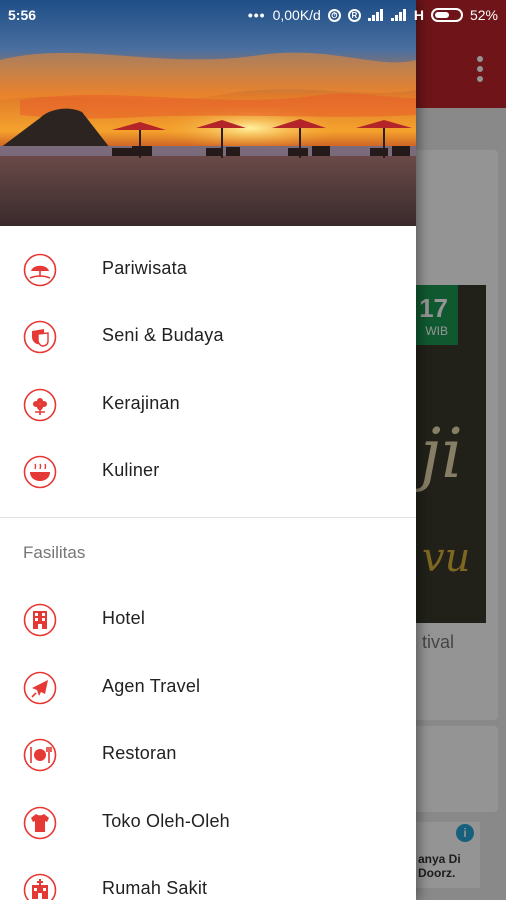 The image size is (506, 900). I want to click on drawer-item-toko-oleh-oleh: Toko Oleh-Oleh, so click(208, 823).